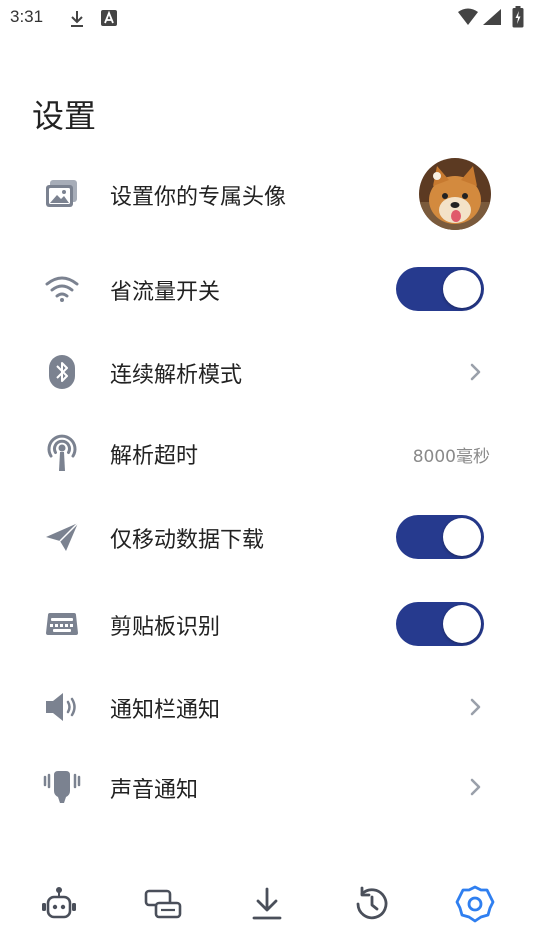 This screenshot has height=952, width=535. Describe the element at coordinates (475, 904) in the screenshot. I see `nav-settings-gear-icon` at that location.